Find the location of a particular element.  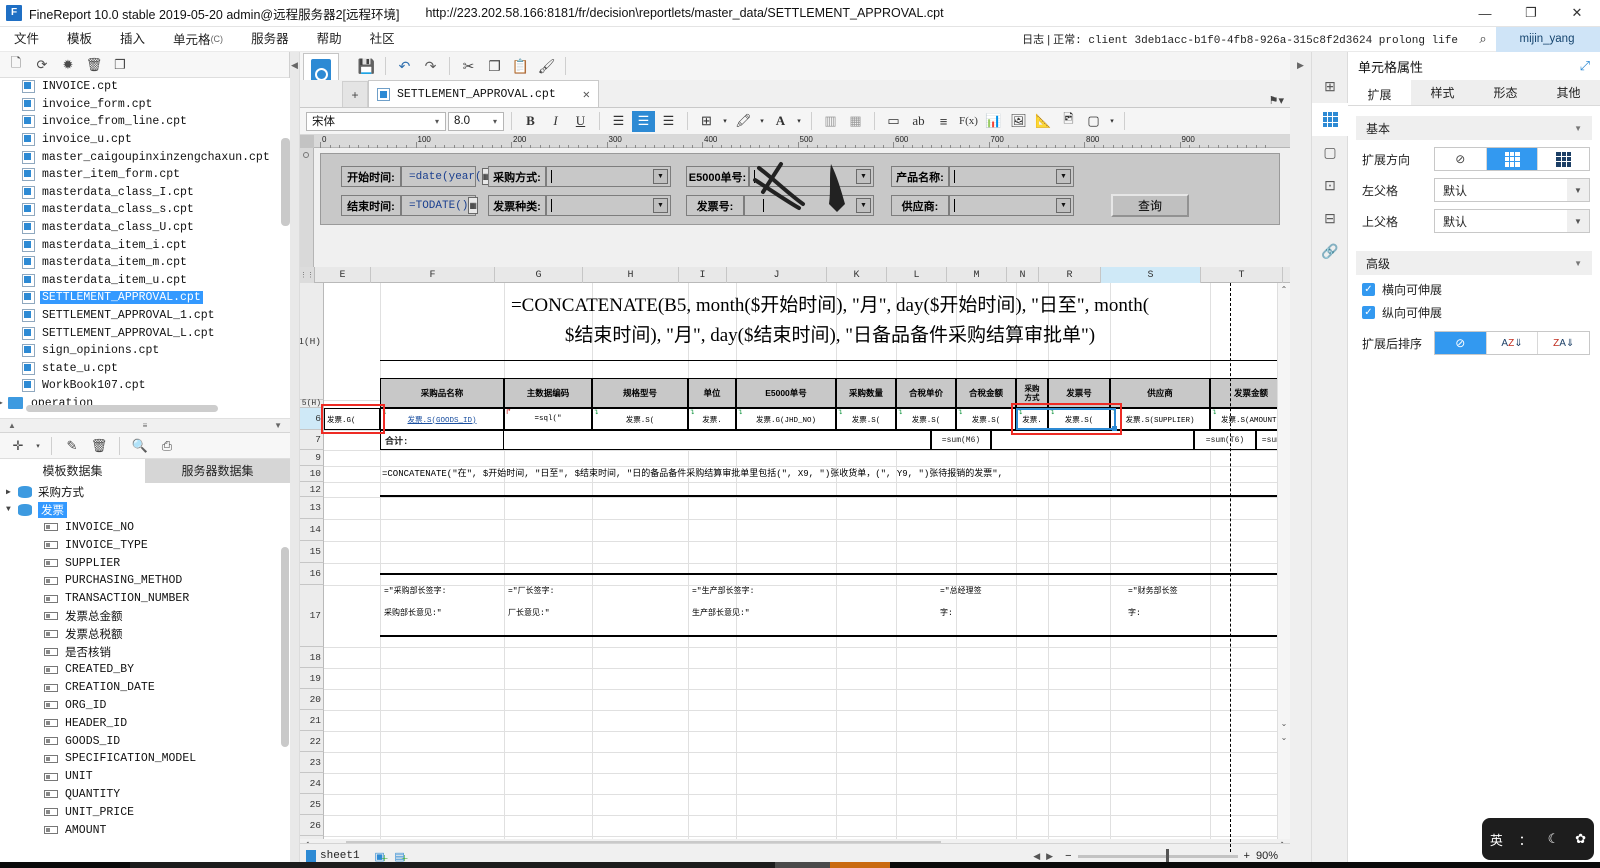

table-data-cell: ↴ 发票.S(GOODS_ID) is located at coordinates (442, 419).